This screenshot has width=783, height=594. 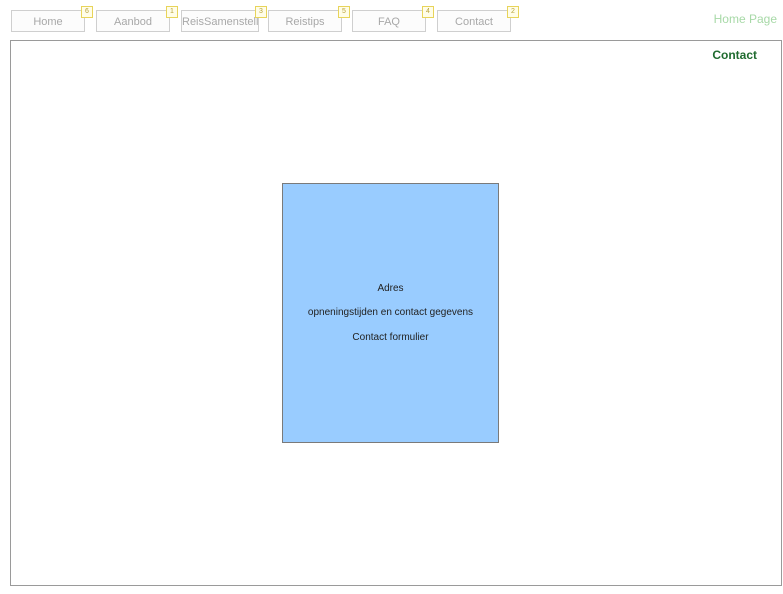 I want to click on home-page-label: Home Page, so click(x=745, y=19).